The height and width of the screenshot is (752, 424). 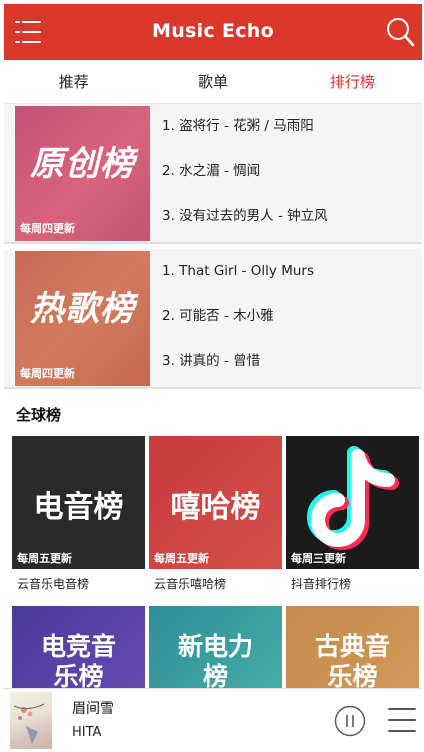 I want to click on chart-cover: 热歌榜 每周四更新, so click(x=82, y=318).